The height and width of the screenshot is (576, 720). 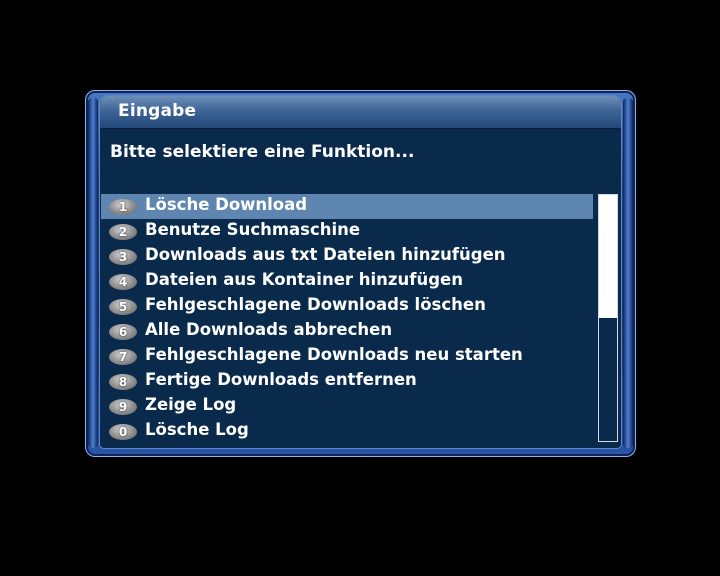 I want to click on list-item-label: Fehlgeschlagene Downloads löschen, so click(x=315, y=304).